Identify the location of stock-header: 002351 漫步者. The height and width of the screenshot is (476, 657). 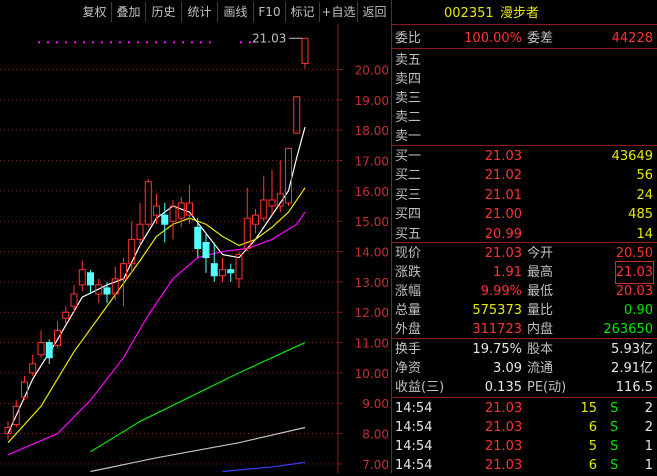
(524, 13).